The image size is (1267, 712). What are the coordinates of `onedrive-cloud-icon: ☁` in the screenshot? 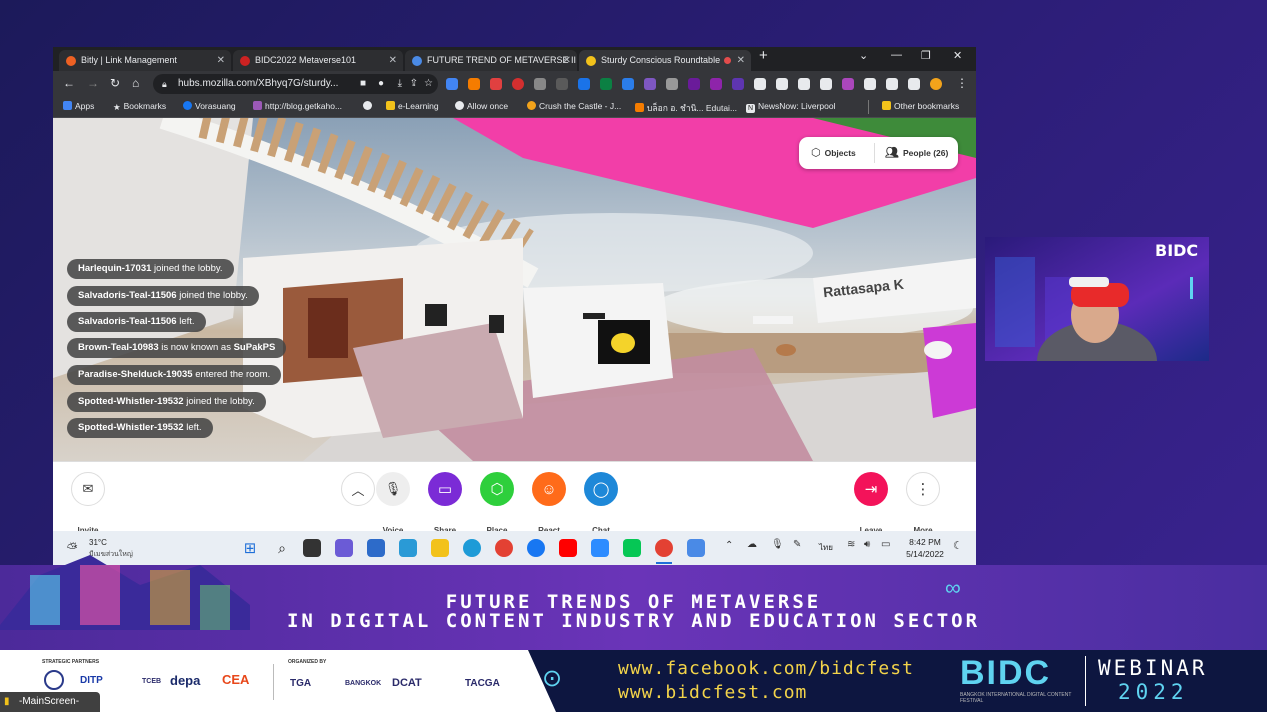 It's located at (752, 544).